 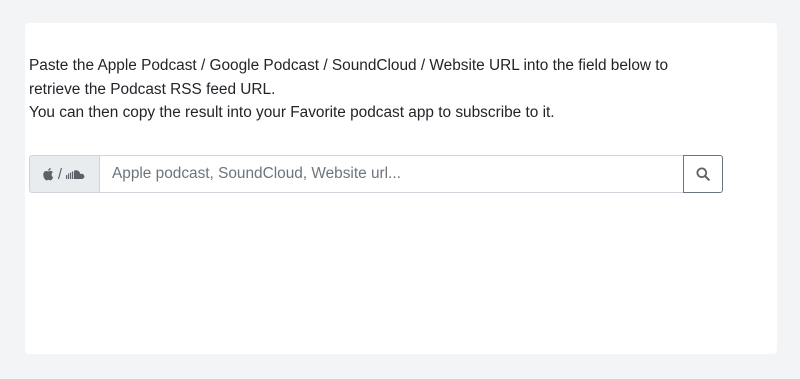 I want to click on source-prefix: /, so click(x=64, y=174).